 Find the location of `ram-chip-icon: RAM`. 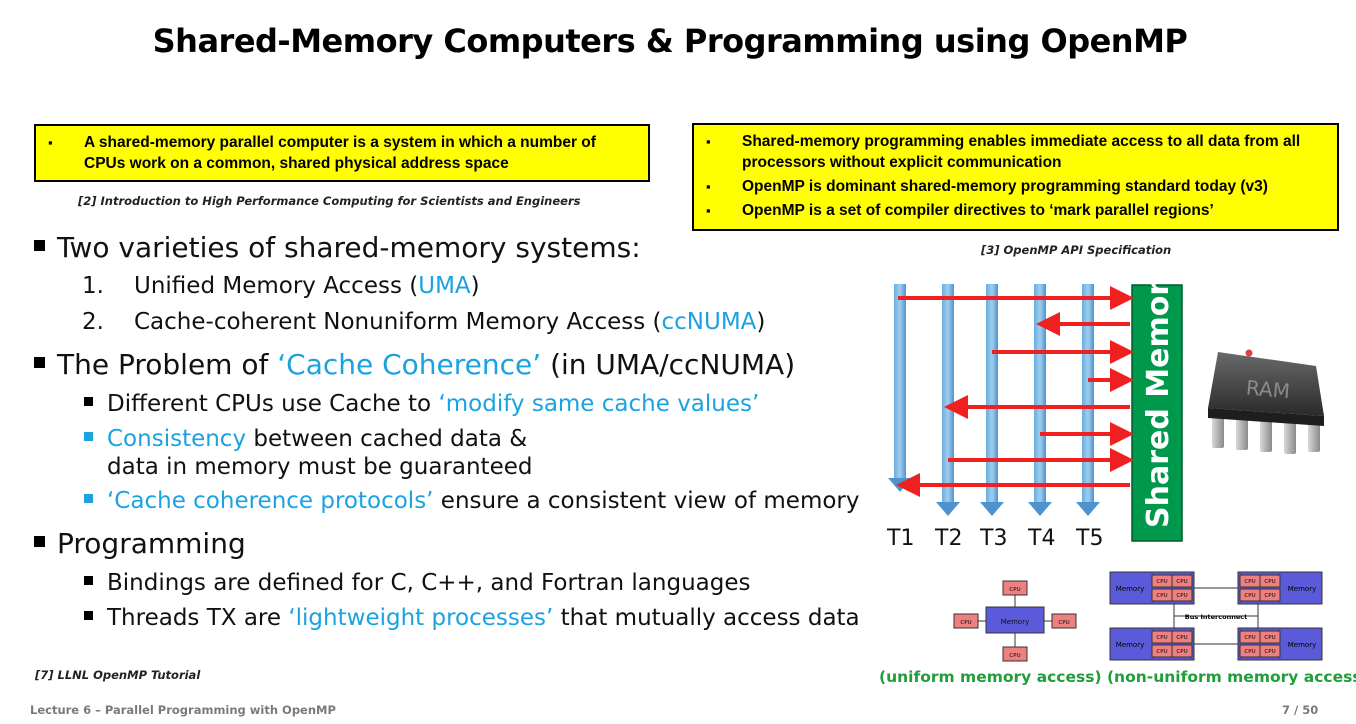

ram-chip-icon: RAM is located at coordinates (1266, 401).